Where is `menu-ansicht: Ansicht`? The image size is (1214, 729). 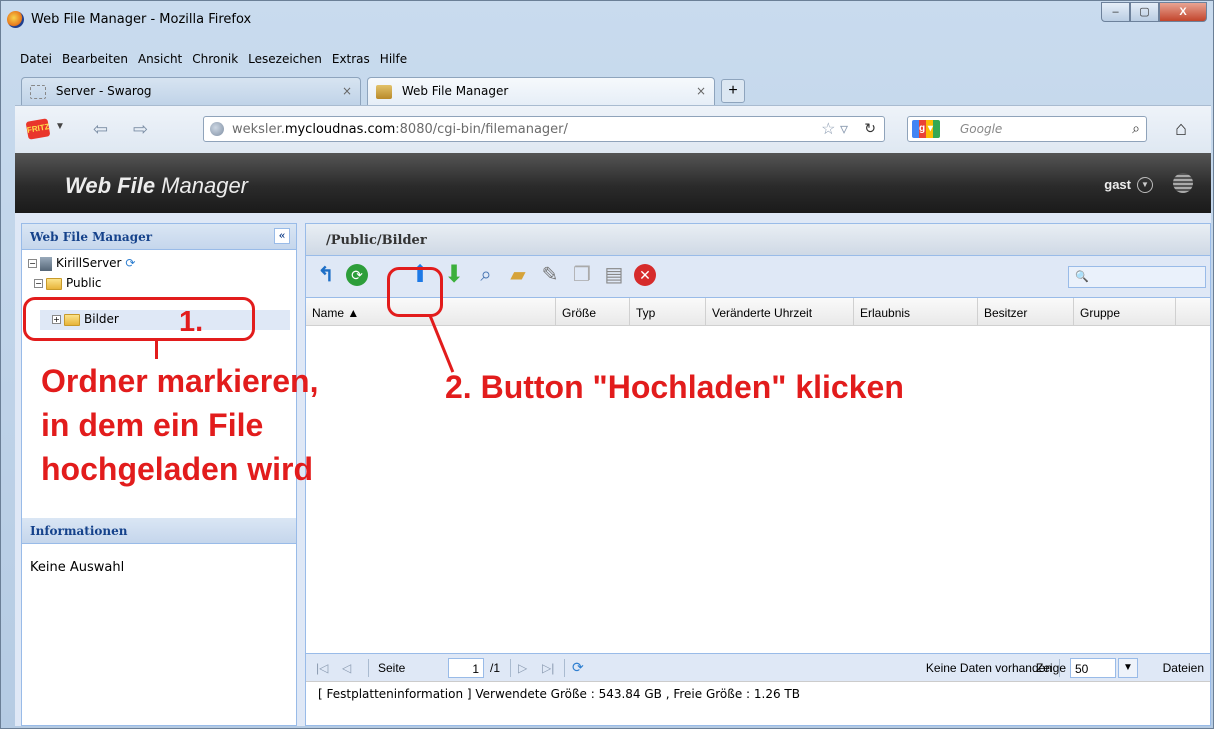
menu-ansicht: Ansicht is located at coordinates (160, 59).